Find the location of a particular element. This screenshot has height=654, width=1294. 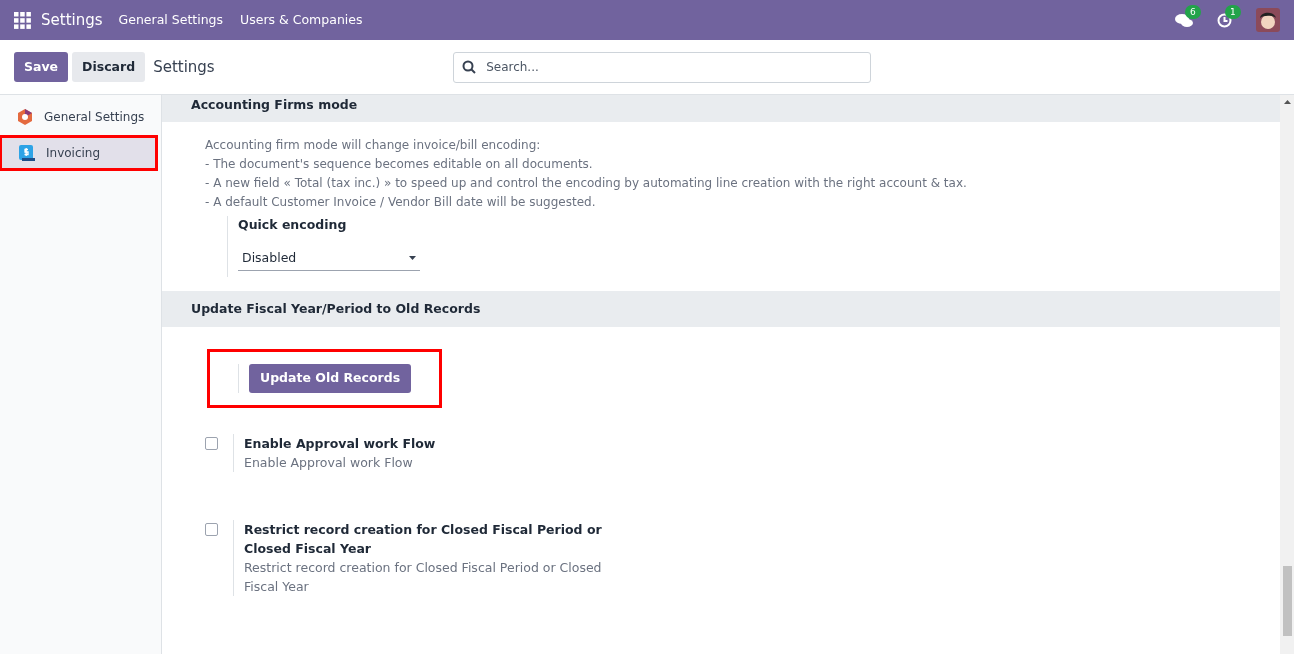

caret-icon is located at coordinates (412, 258).